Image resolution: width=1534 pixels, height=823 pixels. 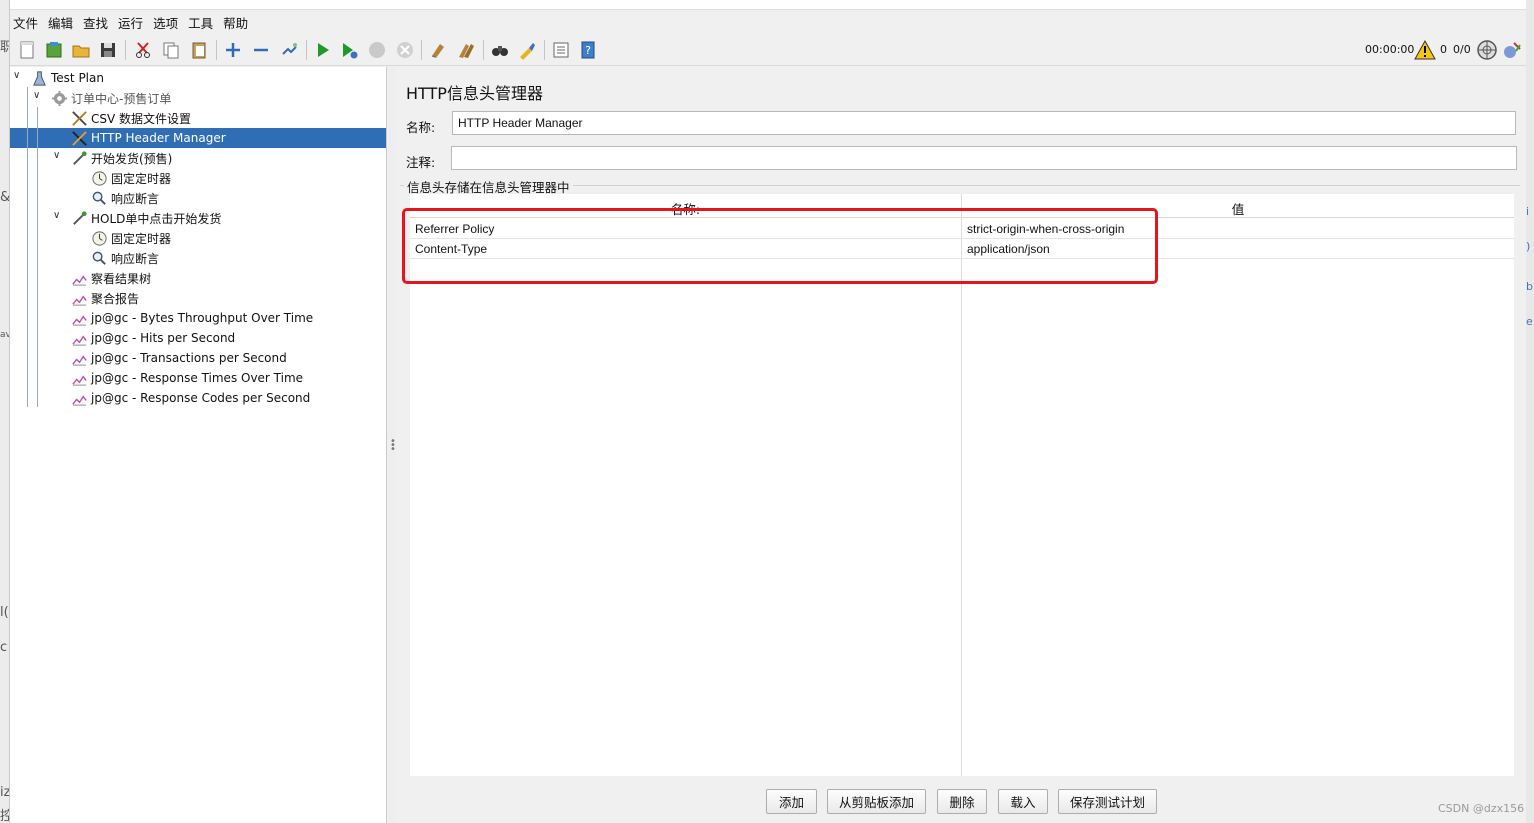 I want to click on search-icon, so click(x=500, y=50).